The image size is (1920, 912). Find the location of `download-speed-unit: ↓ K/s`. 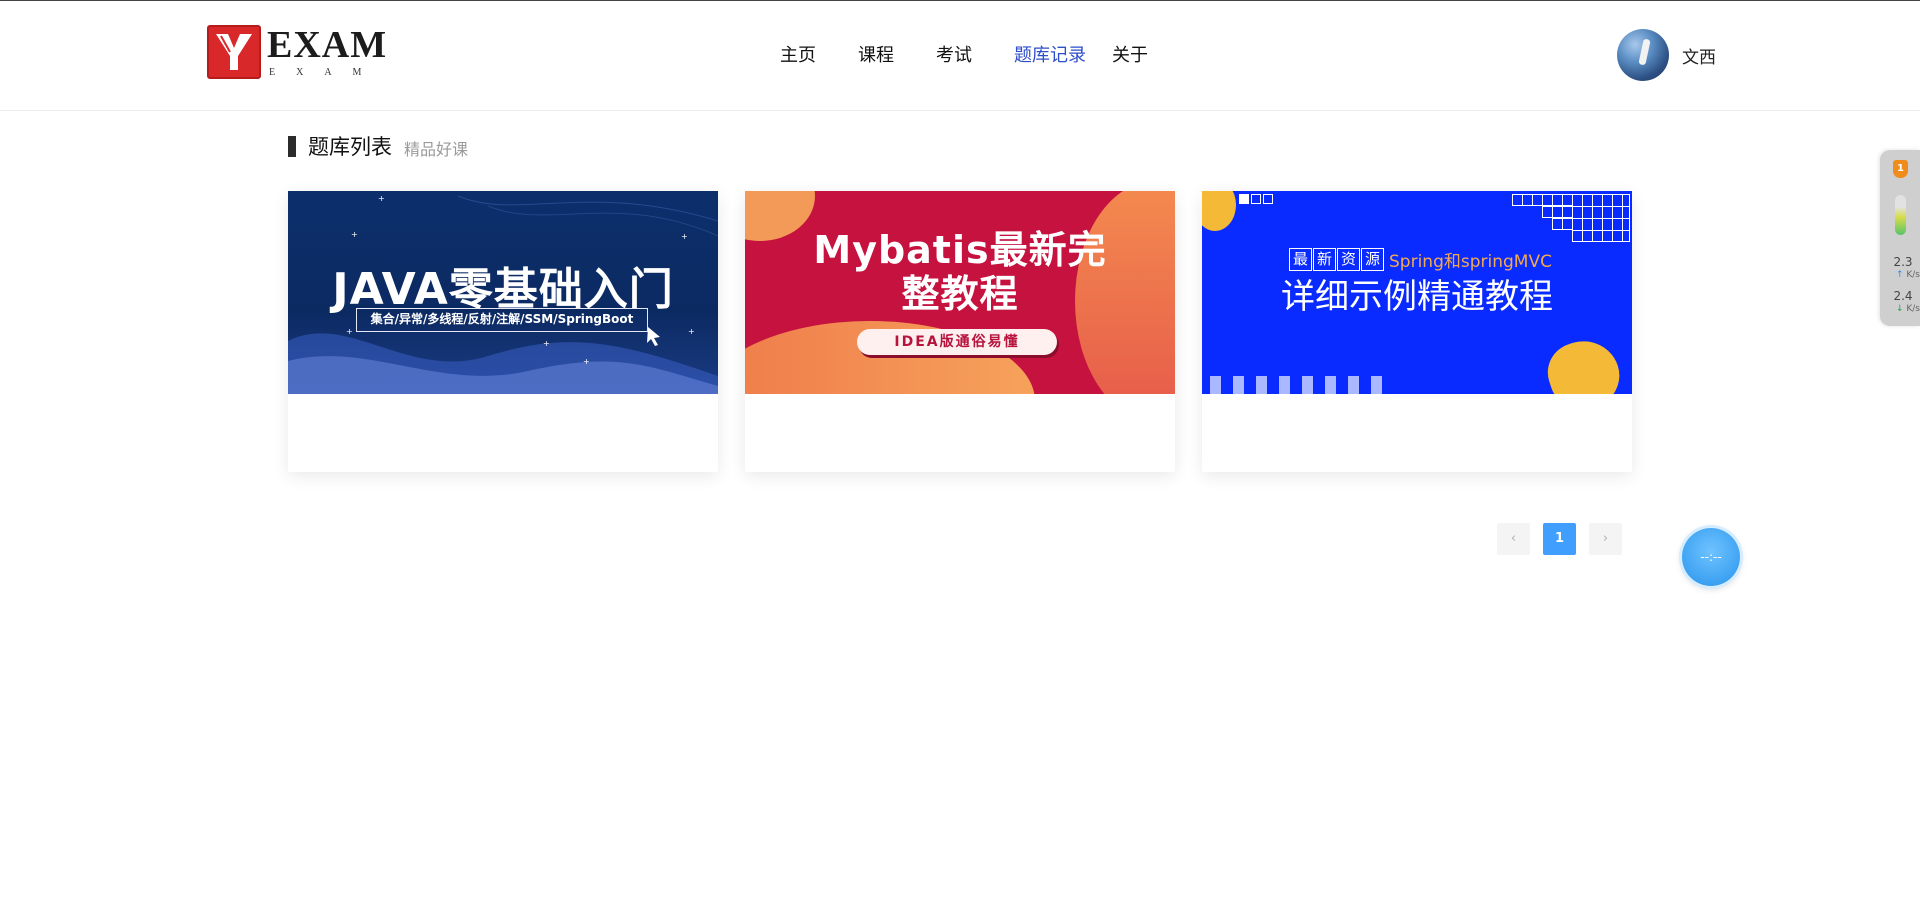

download-speed-unit: ↓ K/s is located at coordinates (1904, 309).